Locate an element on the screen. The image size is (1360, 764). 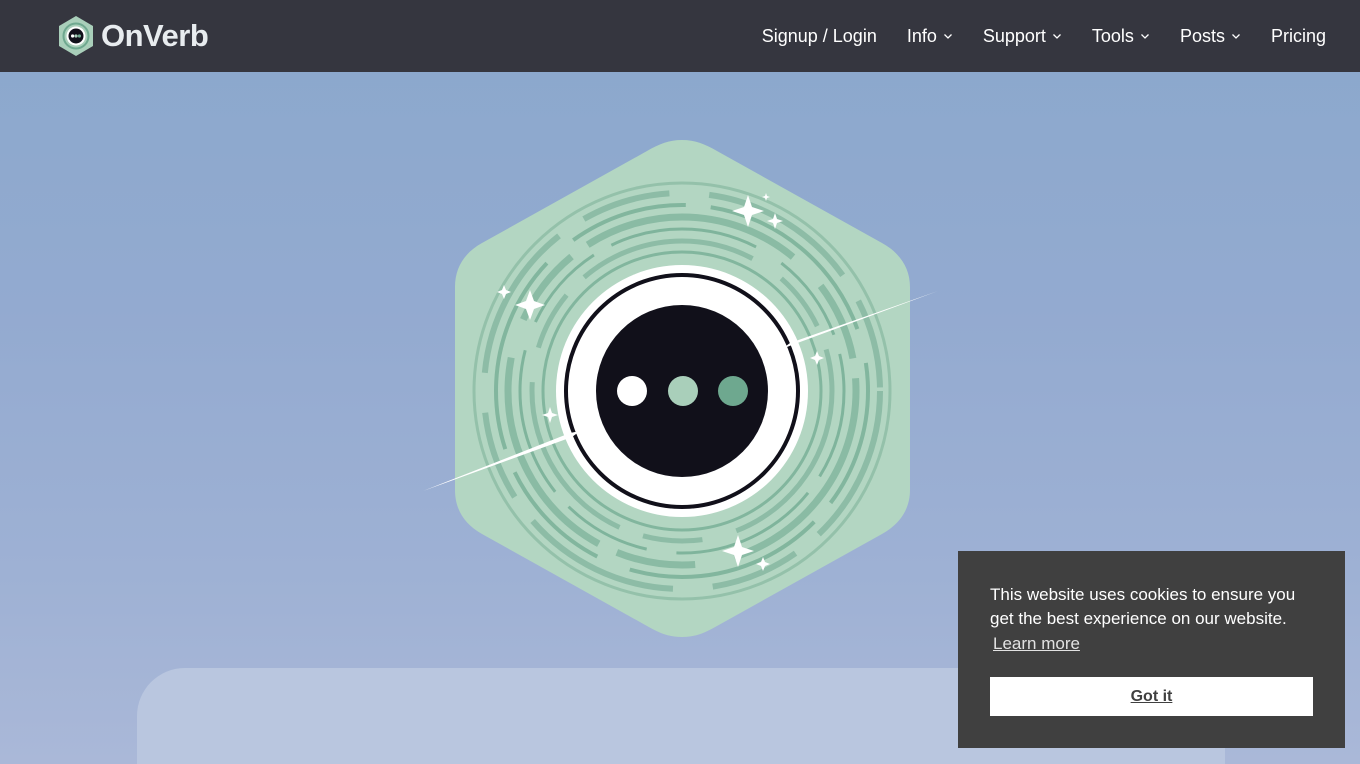
learn-more-link: Learn more is located at coordinates (1036, 644).